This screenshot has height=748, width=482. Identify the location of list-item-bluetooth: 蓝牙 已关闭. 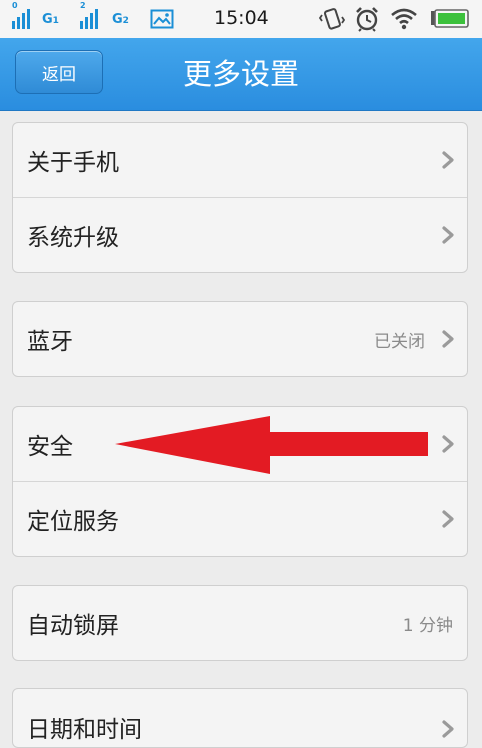
(240, 339).